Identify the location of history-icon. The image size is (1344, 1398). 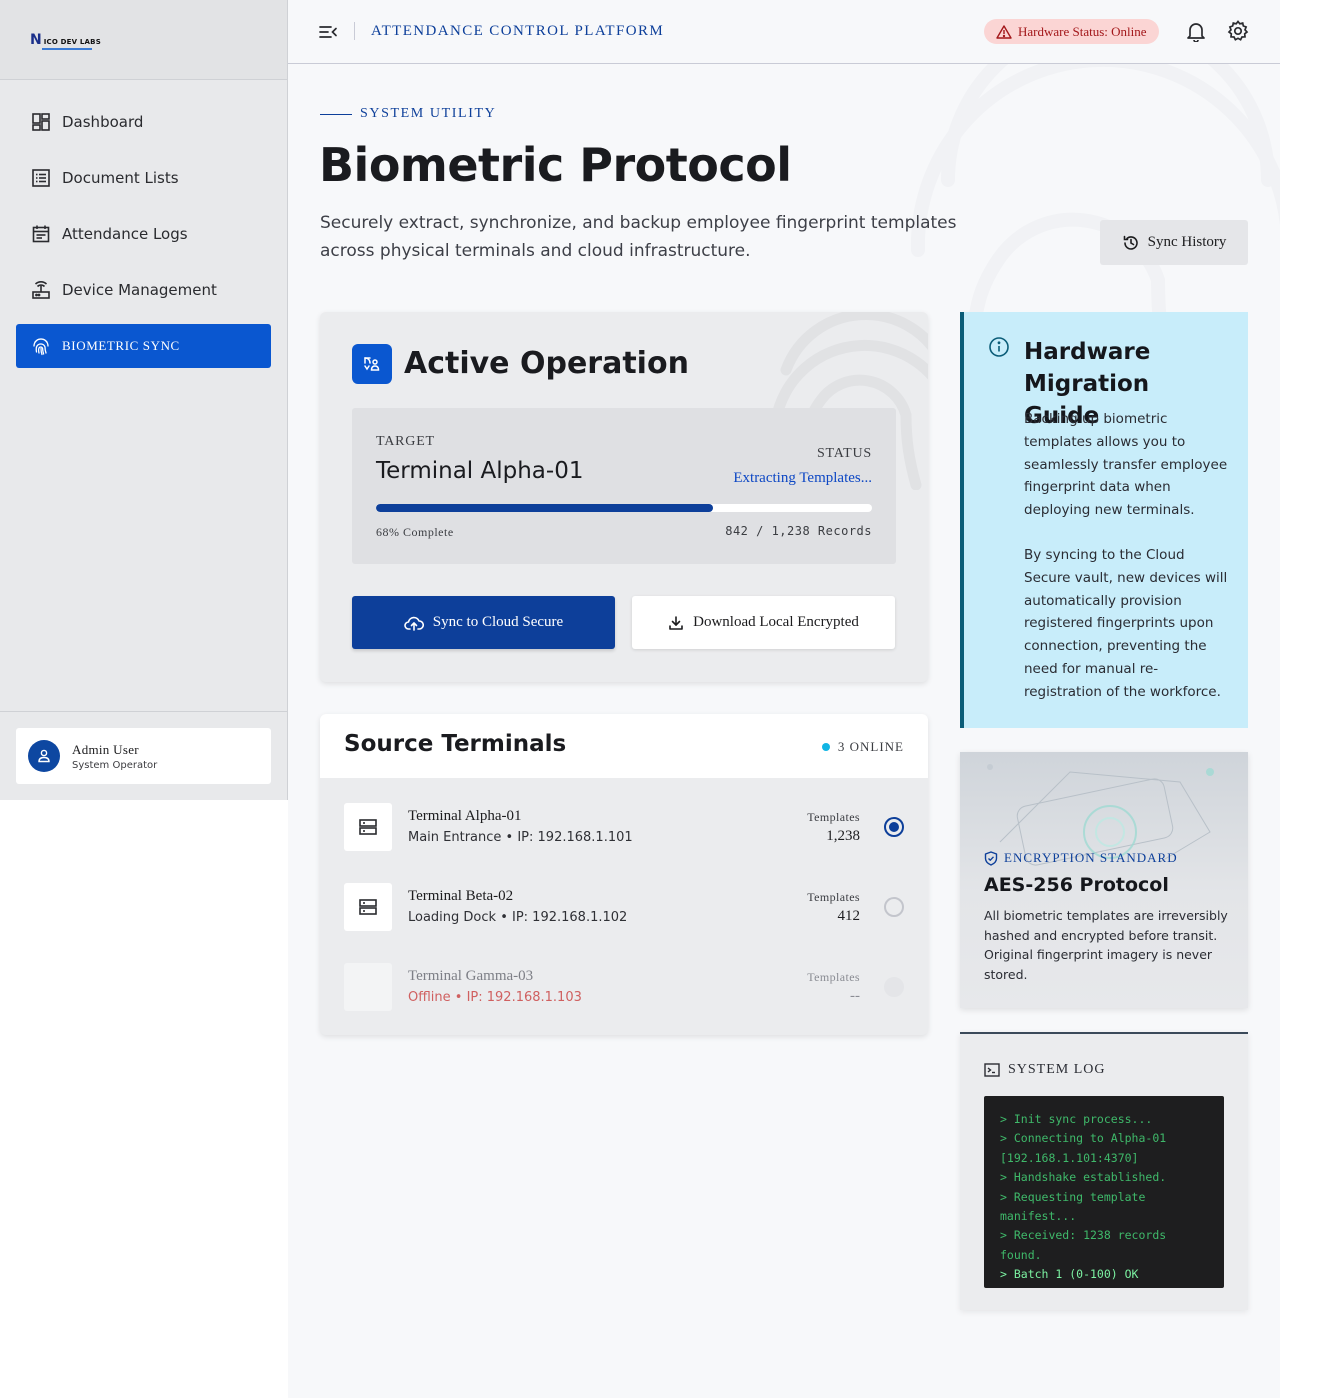
(1130, 242).